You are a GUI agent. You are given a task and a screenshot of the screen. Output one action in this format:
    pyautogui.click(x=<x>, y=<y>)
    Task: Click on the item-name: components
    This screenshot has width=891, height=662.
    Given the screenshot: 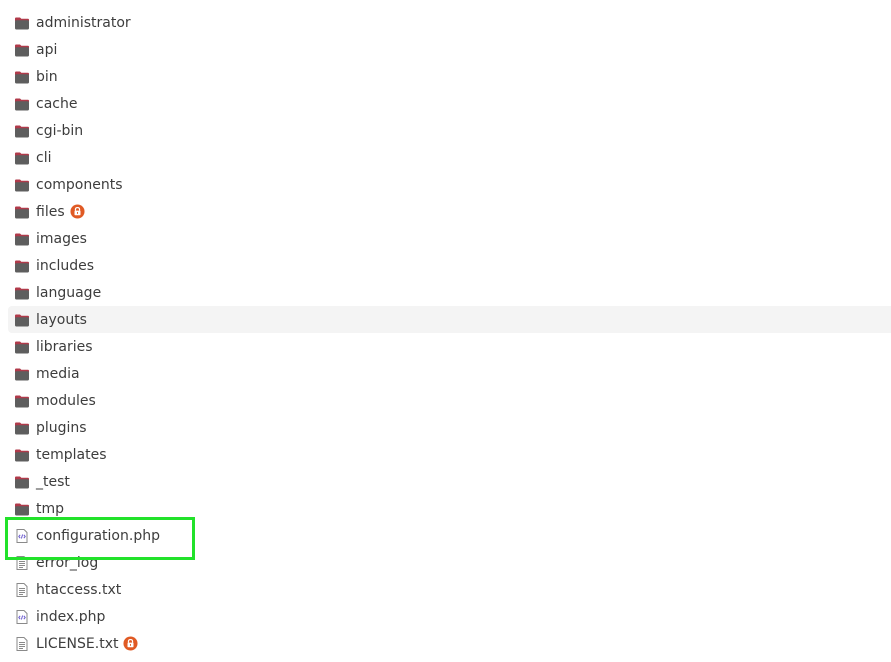 What is the action you would take?
    pyautogui.click(x=79, y=184)
    